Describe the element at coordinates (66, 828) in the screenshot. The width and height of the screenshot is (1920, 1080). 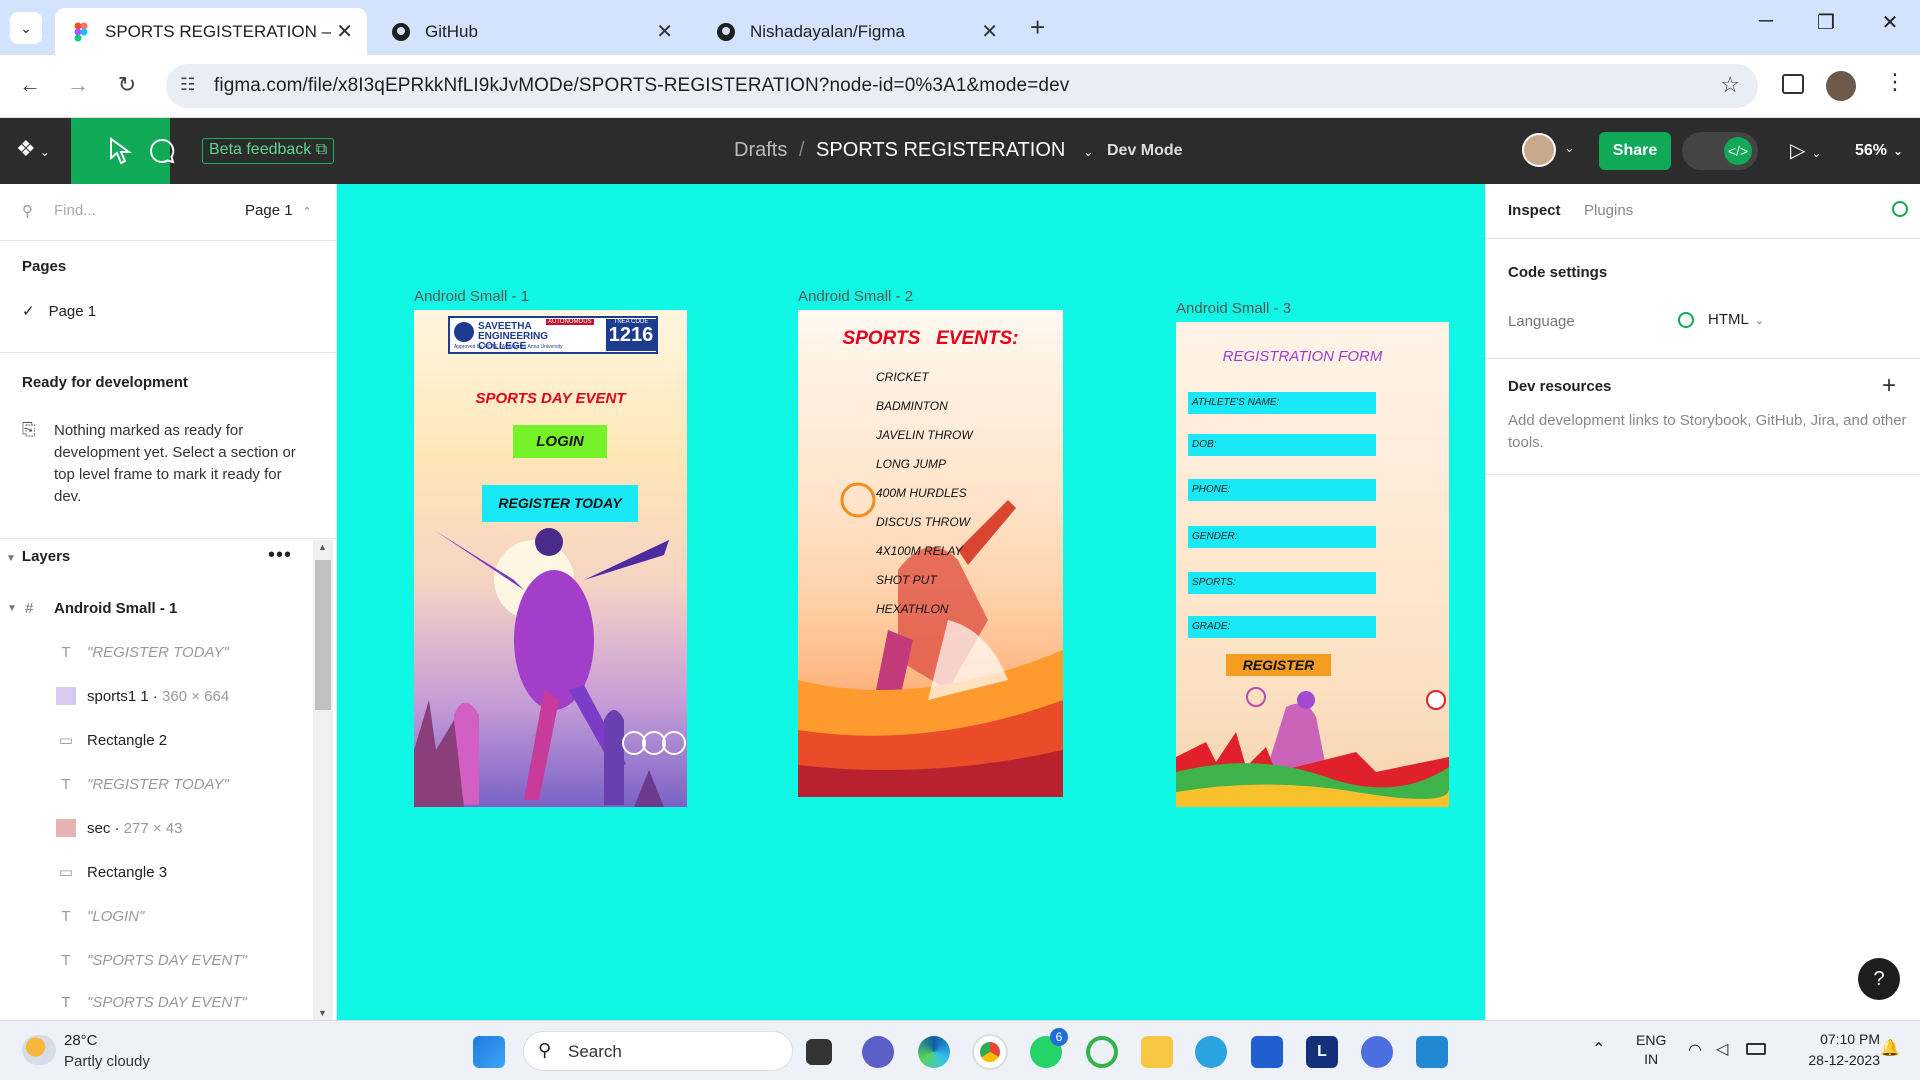
I see `image-icon` at that location.